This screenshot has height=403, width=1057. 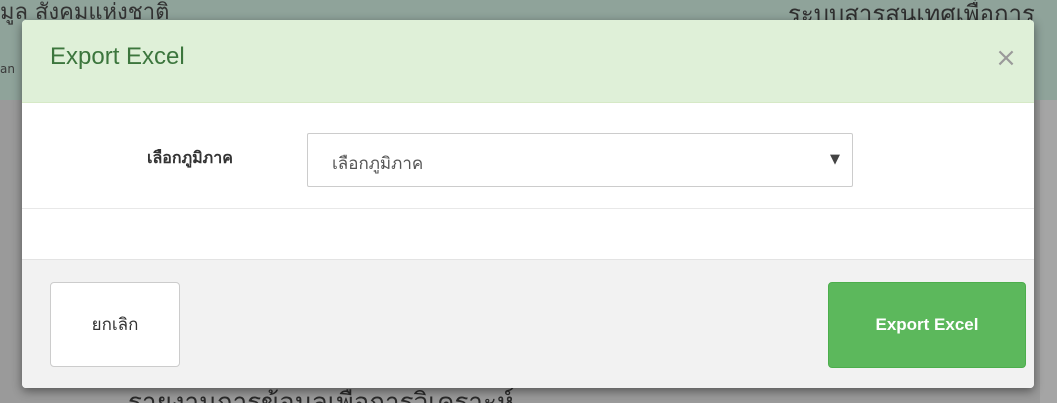 I want to click on chevron-down-icon: ▼, so click(x=835, y=159).